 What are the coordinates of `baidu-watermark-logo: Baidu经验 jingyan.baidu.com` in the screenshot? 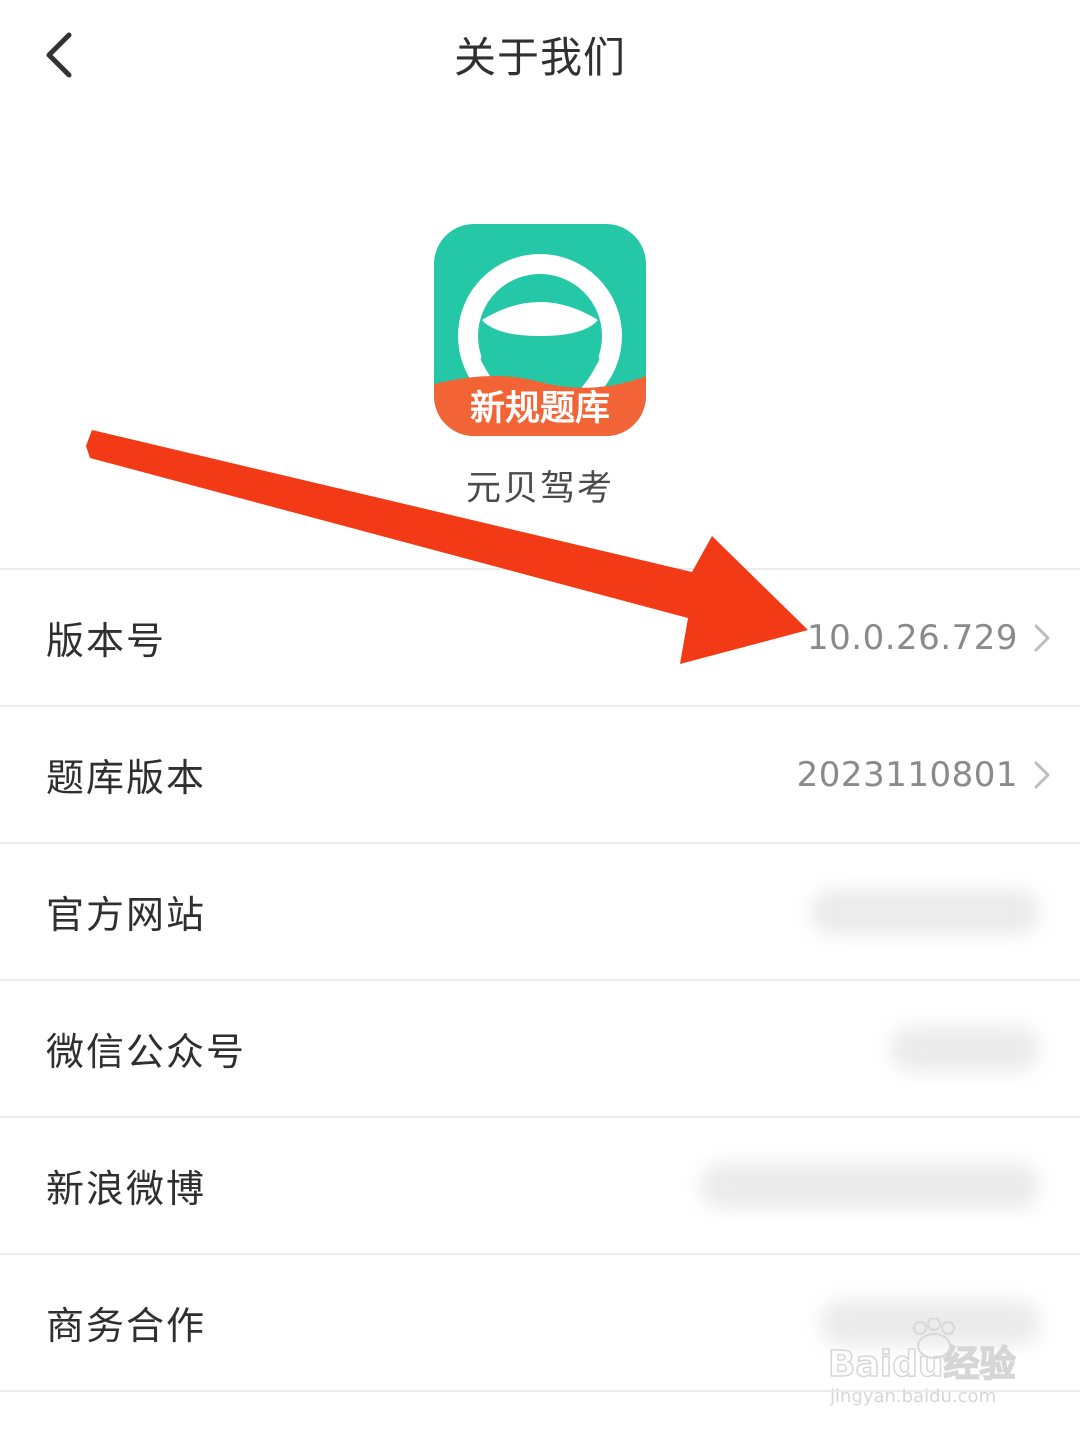 It's located at (922, 1362).